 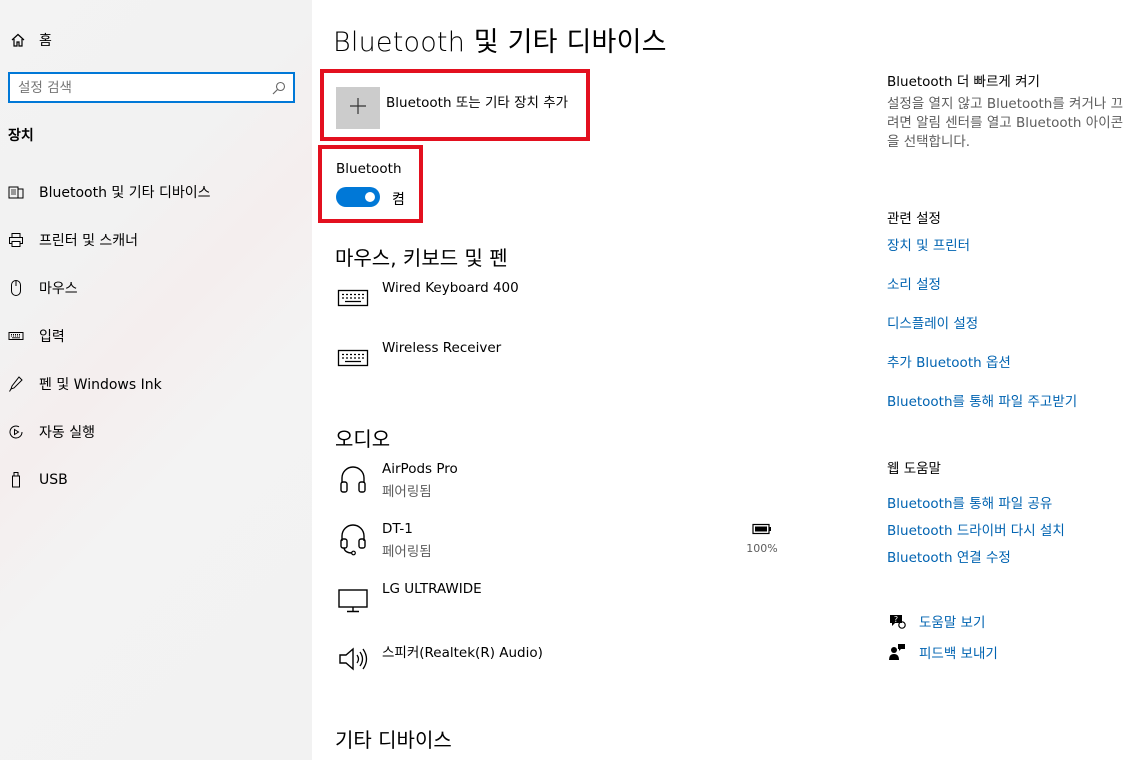 I want to click on sidebar-item-pen: 펜 및 Windows Ink, so click(x=156, y=384).